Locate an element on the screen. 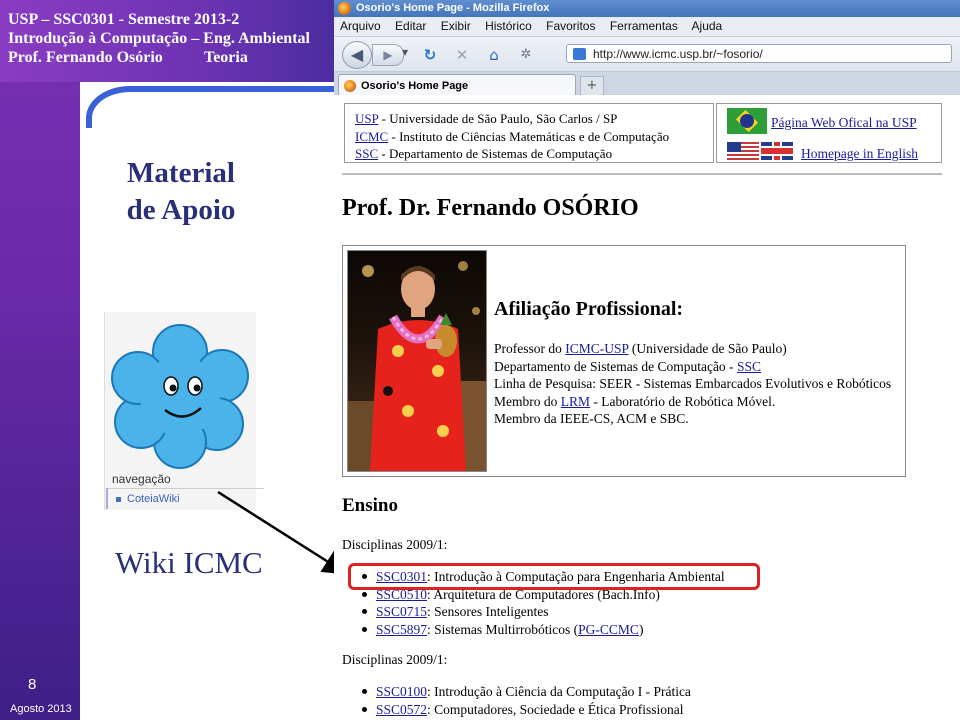 Image resolution: width=960 pixels, height=720 pixels. site-favicon-icon is located at coordinates (579, 54).